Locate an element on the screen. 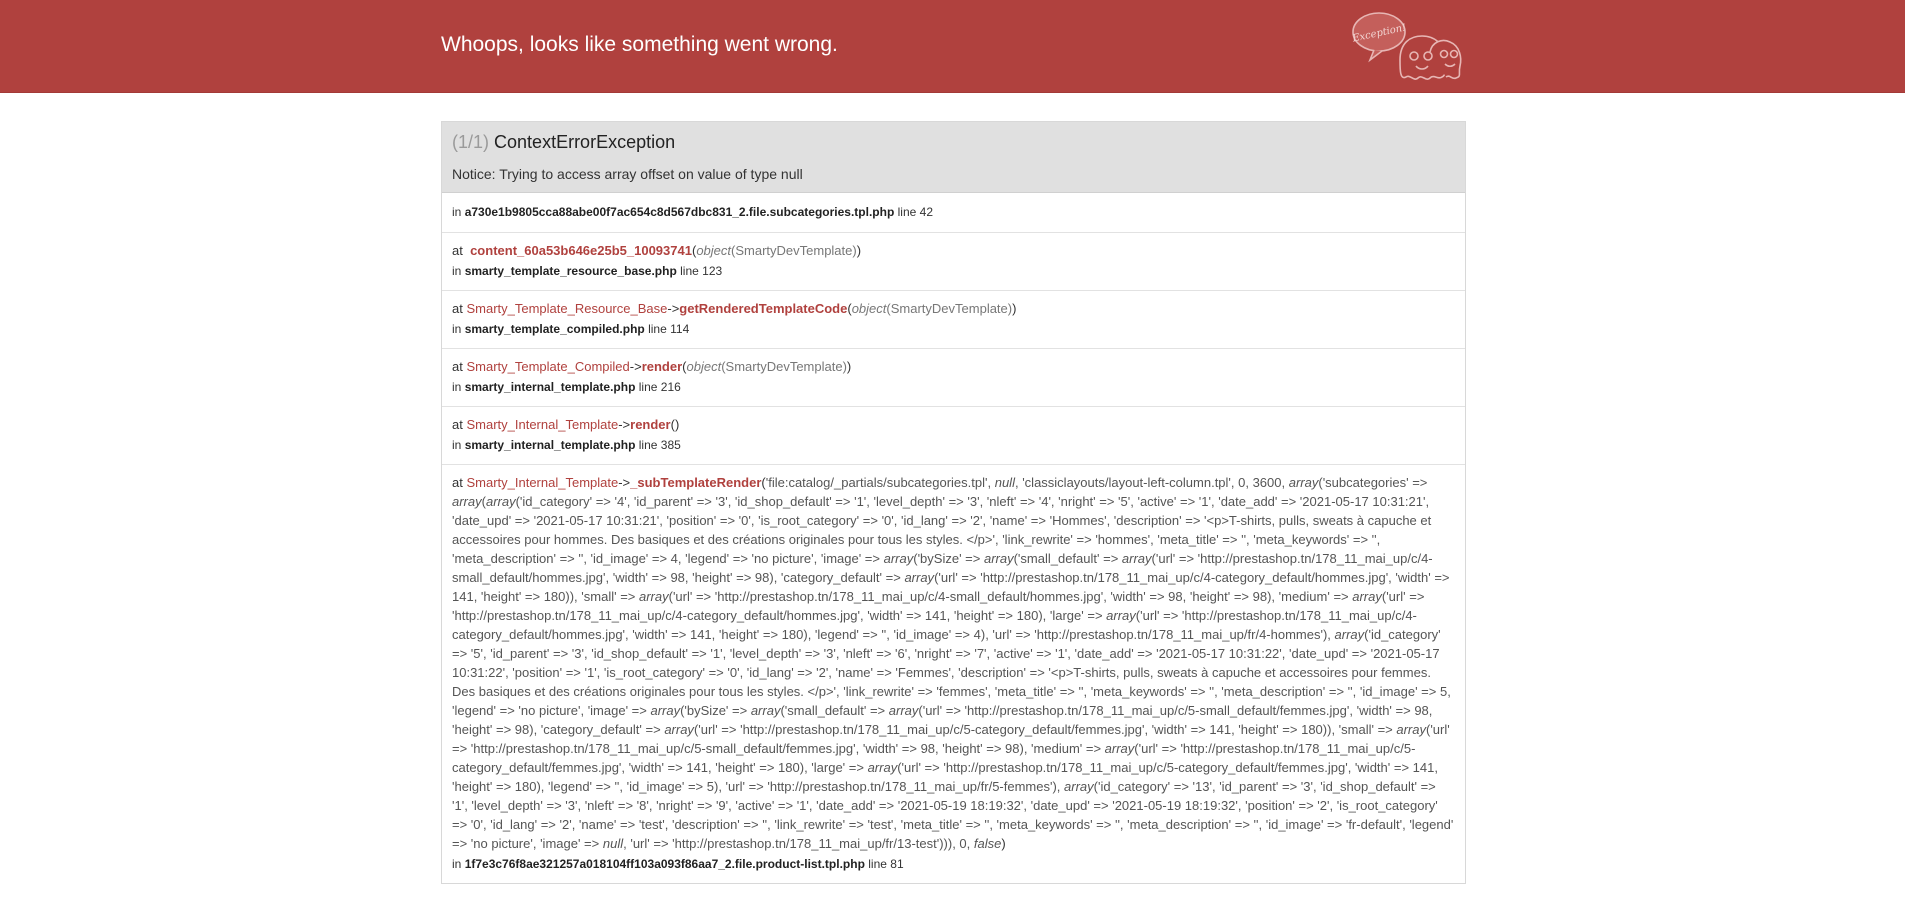 This screenshot has width=1905, height=918. line-number: line 81 is located at coordinates (886, 864).